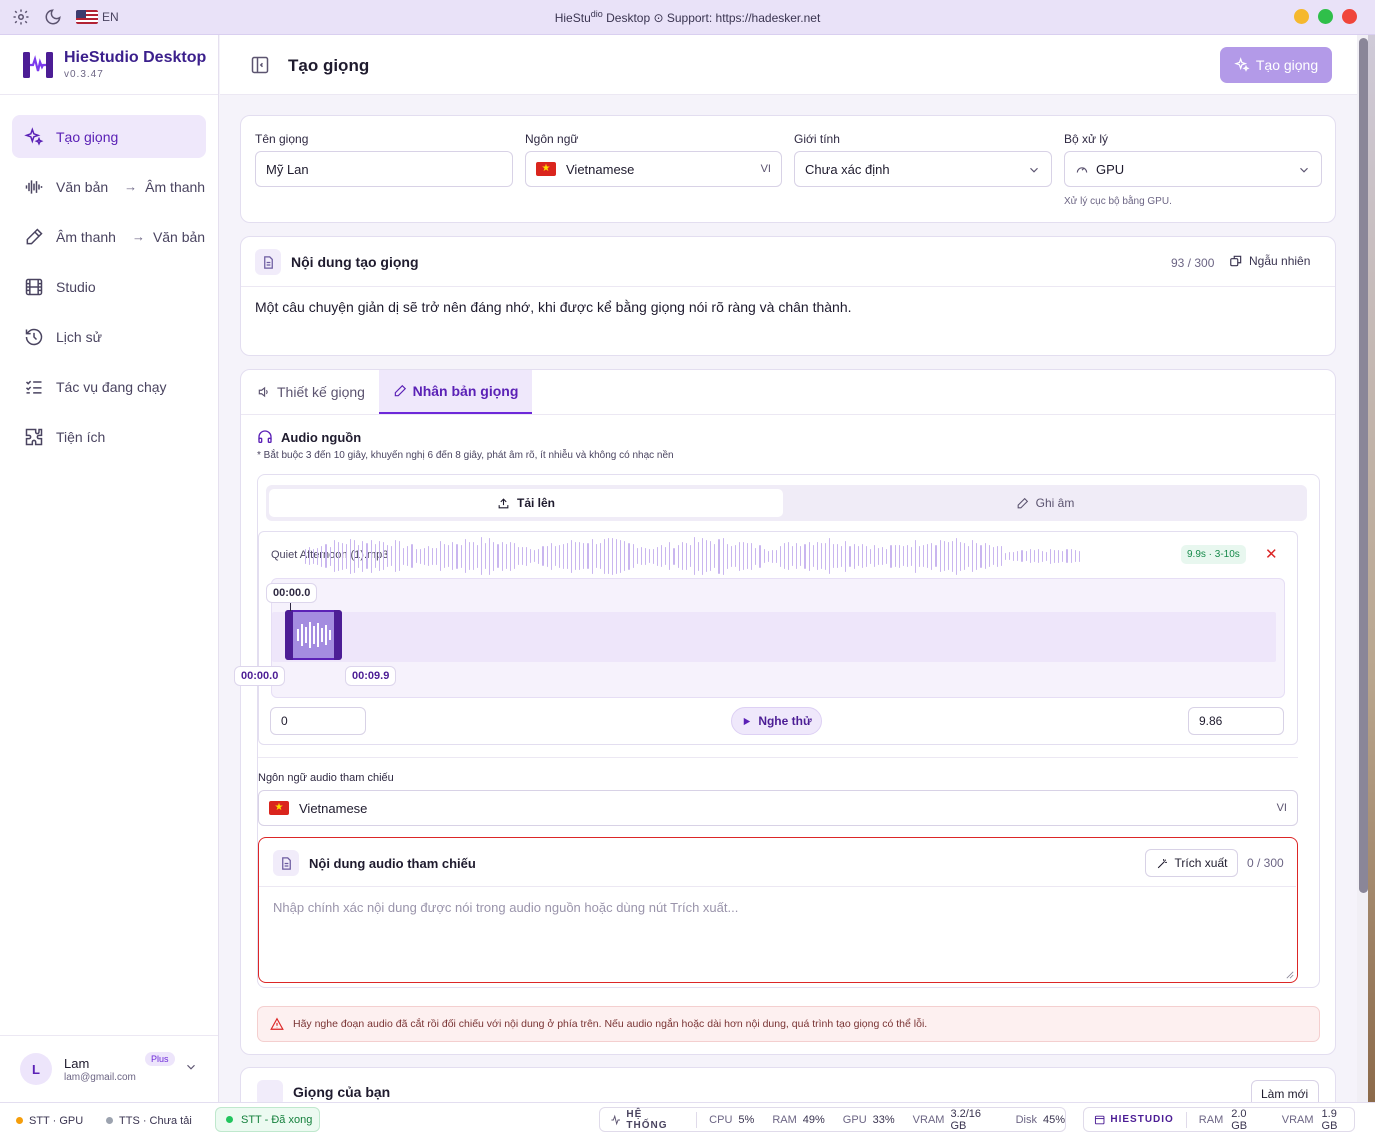 The width and height of the screenshot is (1375, 1137). I want to click on stt-done-badge: STT - Đã xong, so click(267, 1119).